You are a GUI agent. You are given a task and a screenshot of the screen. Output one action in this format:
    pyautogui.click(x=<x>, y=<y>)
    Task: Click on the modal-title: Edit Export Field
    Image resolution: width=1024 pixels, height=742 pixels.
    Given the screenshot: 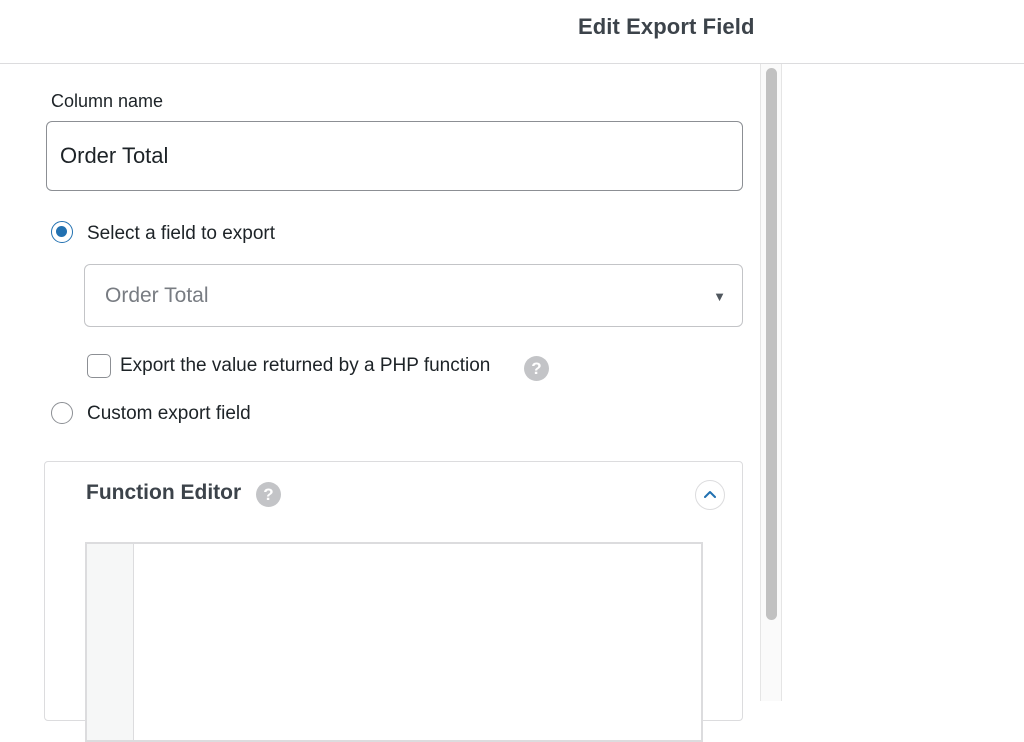 What is the action you would take?
    pyautogui.click(x=666, y=26)
    